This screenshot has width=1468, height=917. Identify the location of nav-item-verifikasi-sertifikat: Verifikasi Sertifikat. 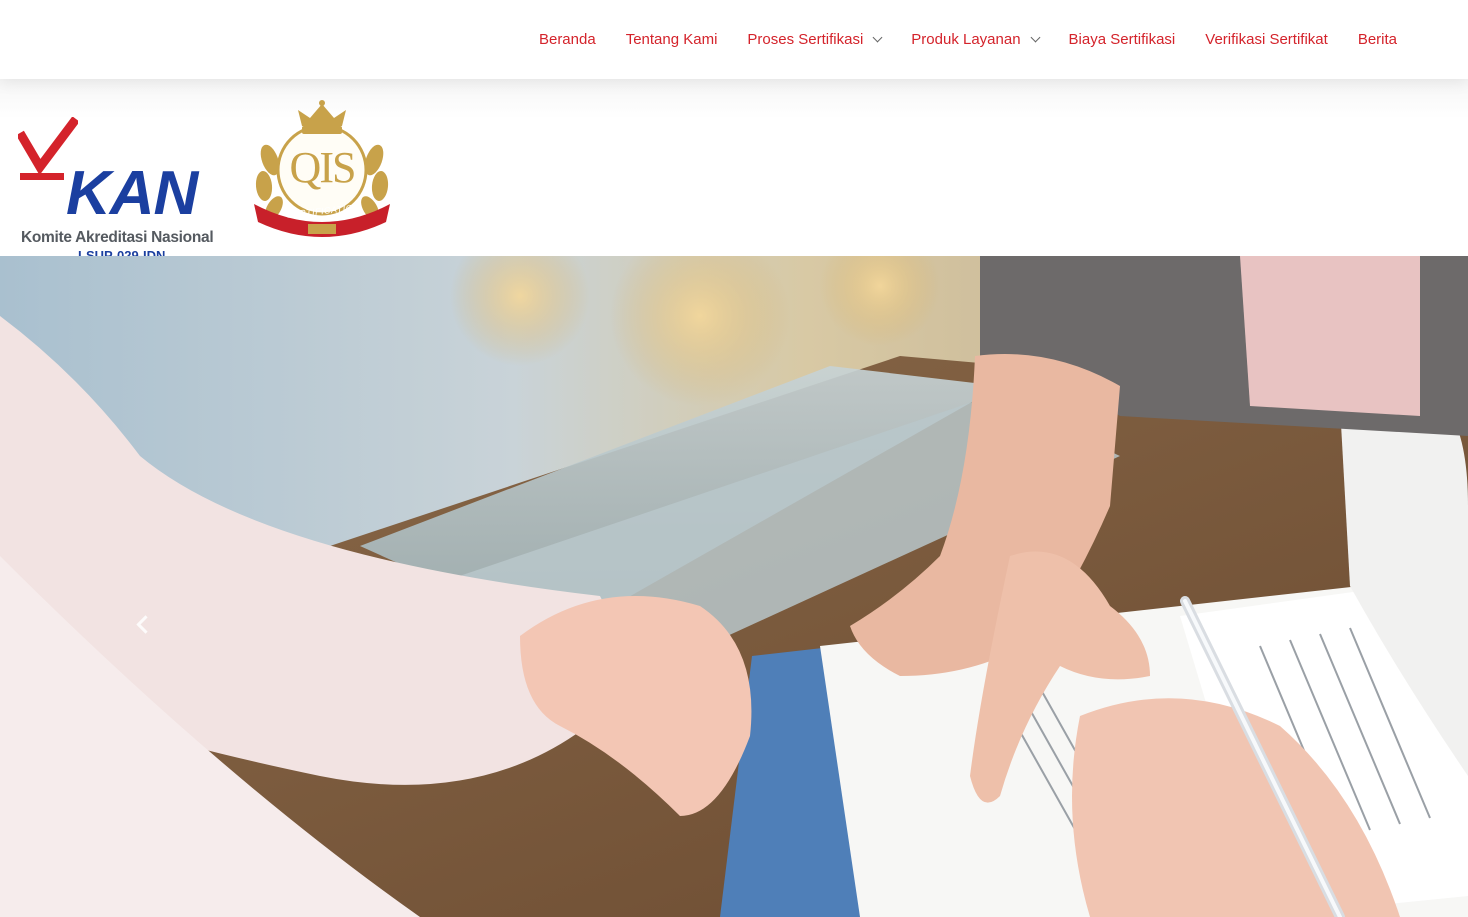
(1266, 39).